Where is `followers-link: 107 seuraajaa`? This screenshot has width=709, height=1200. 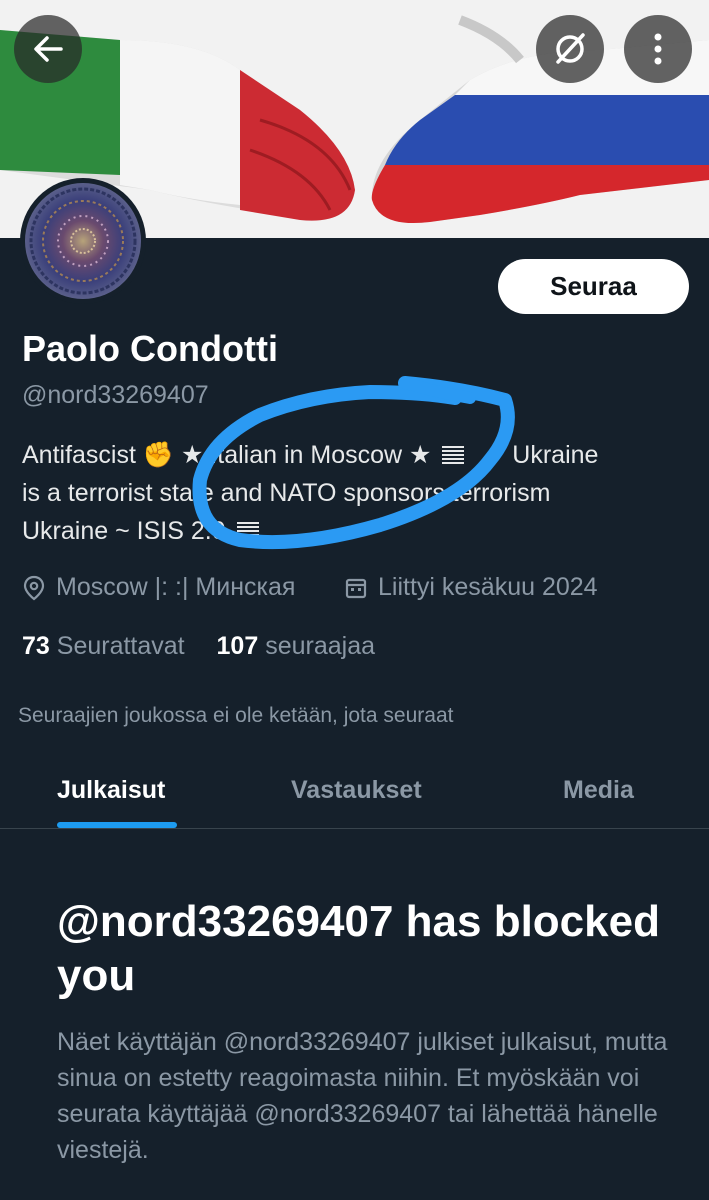
followers-link: 107 seuraajaa is located at coordinates (296, 646).